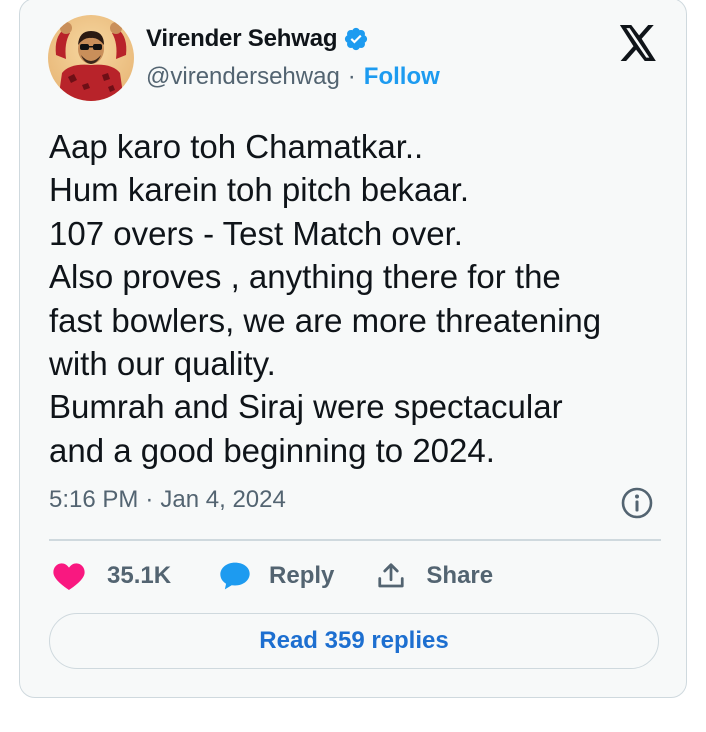 This screenshot has width=706, height=732. Describe the element at coordinates (139, 575) in the screenshot. I see `like-count: 35.1K` at that location.